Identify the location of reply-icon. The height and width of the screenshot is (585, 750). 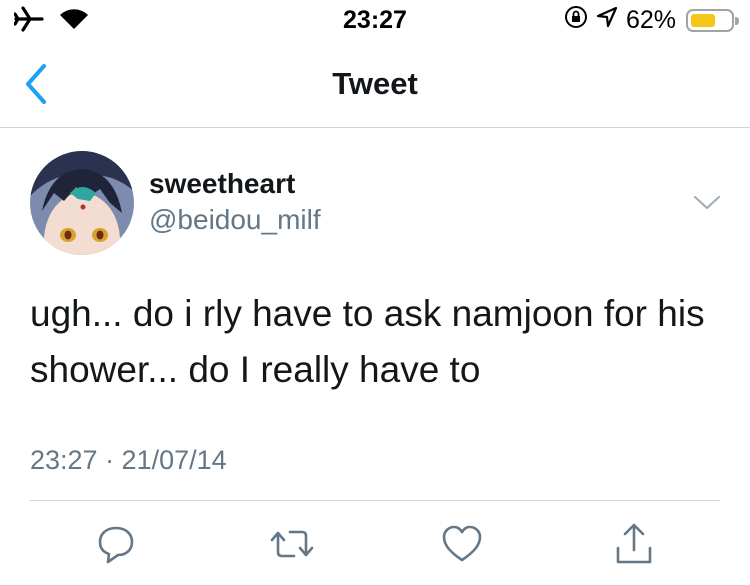
(116, 544).